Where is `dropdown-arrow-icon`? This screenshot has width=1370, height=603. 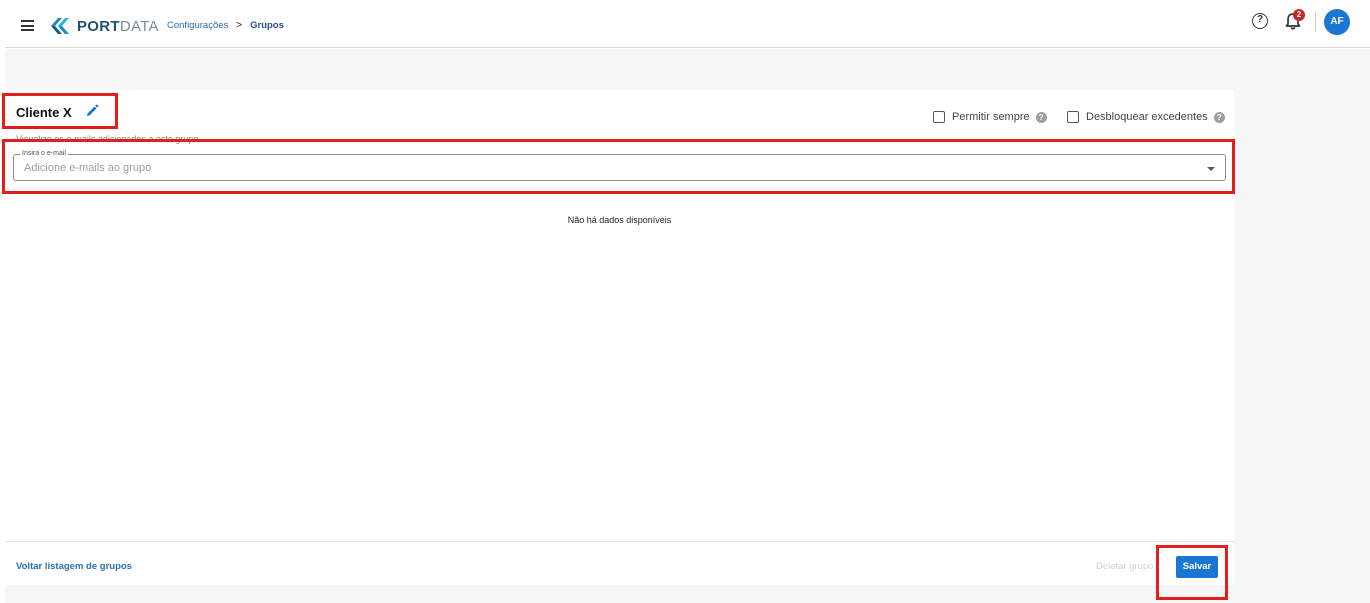 dropdown-arrow-icon is located at coordinates (1211, 169).